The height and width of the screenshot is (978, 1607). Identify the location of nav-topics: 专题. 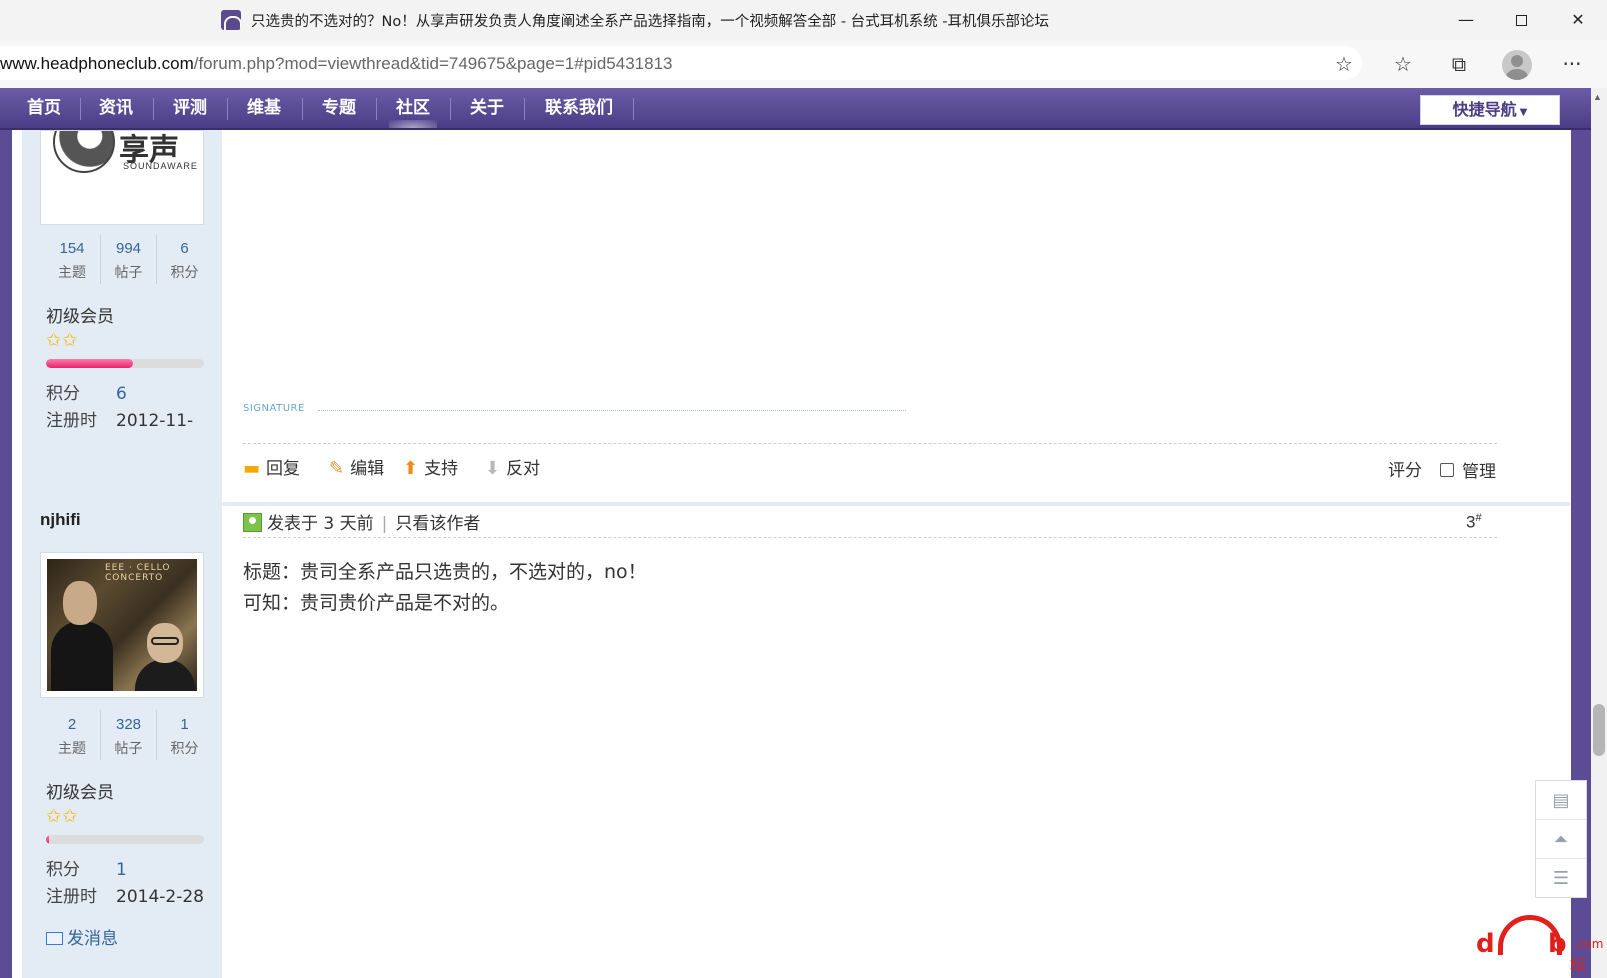
(339, 108).